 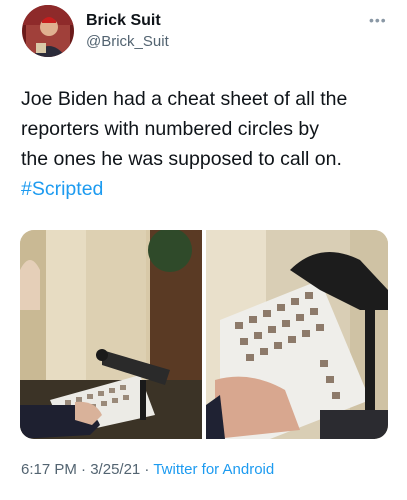 I want to click on tweet-source-link: Twitter for Android, so click(x=213, y=469).